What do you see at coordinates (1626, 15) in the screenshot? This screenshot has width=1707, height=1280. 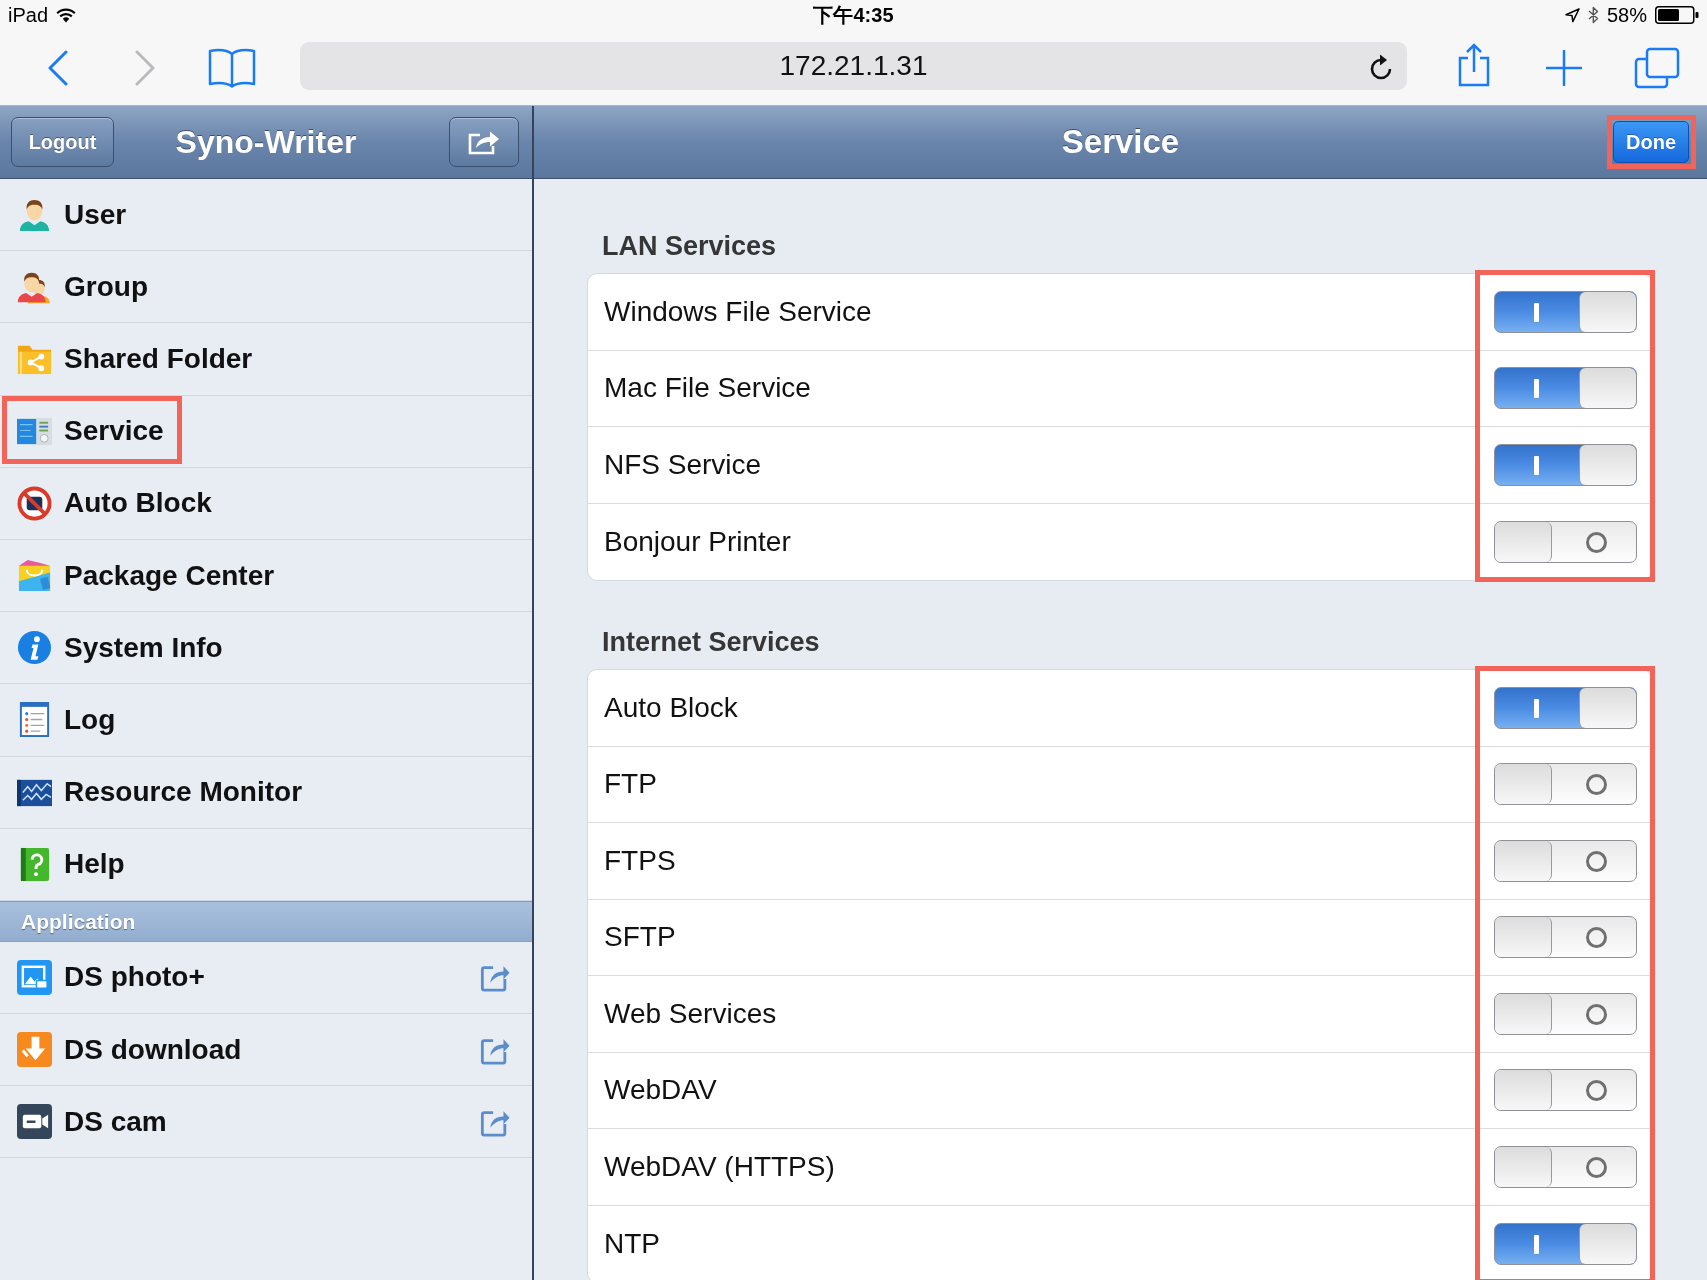 I see `battery-percent: 58%` at bounding box center [1626, 15].